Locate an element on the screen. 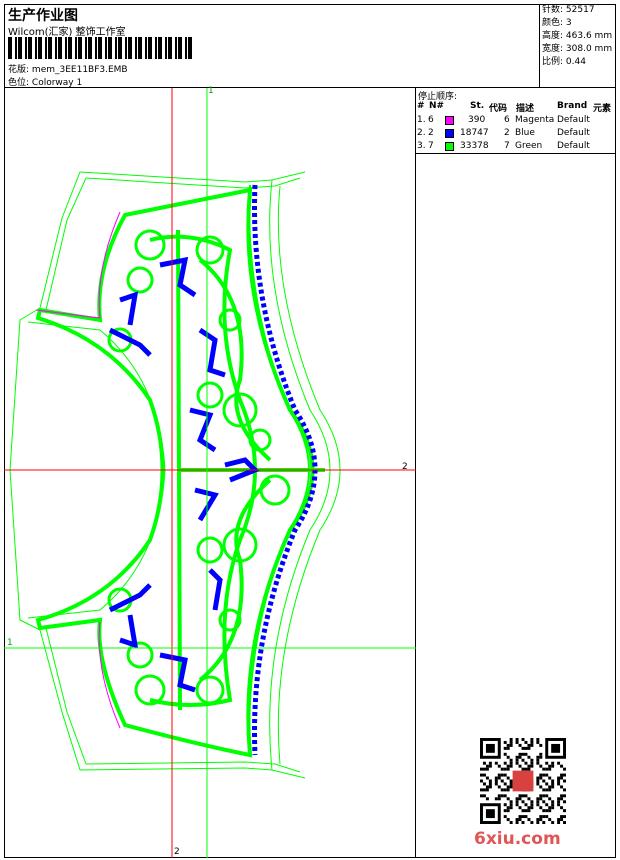 Image resolution: width=620 pixels, height=860 pixels. guide-marker-h1: 1 is located at coordinates (10, 643).